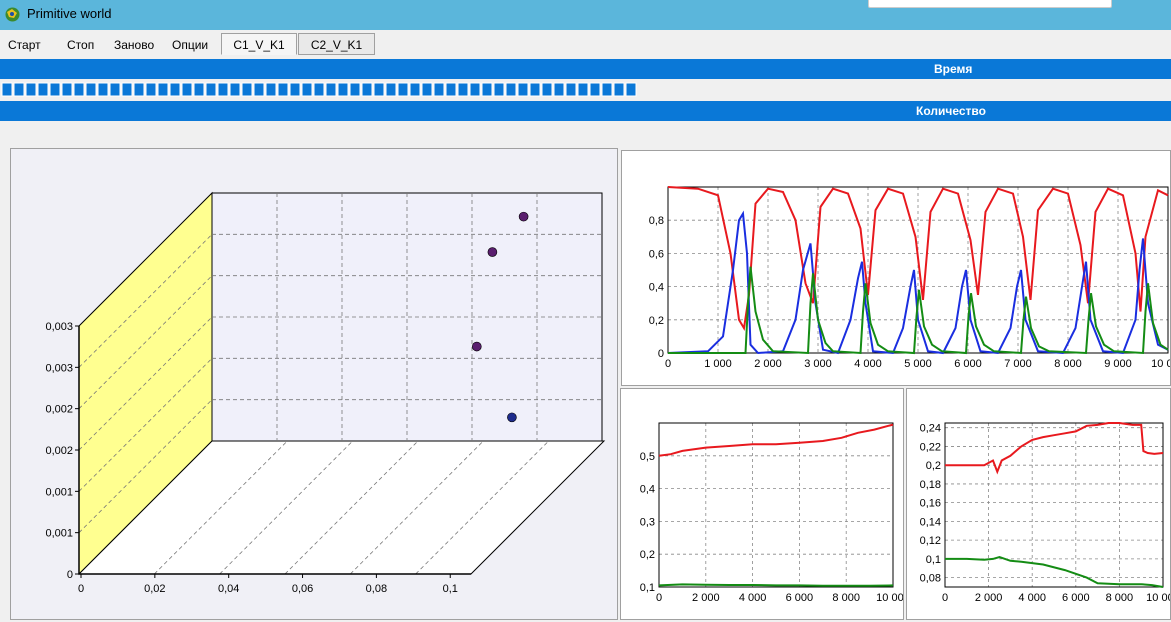 This screenshot has height=622, width=1171. I want to click on x-tick-label: 7 000, so click(1018, 364).